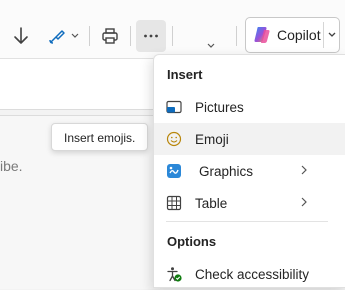 Image resolution: width=345 pixels, height=290 pixels. Describe the element at coordinates (262, 35) in the screenshot. I see `copilot-icon` at that location.